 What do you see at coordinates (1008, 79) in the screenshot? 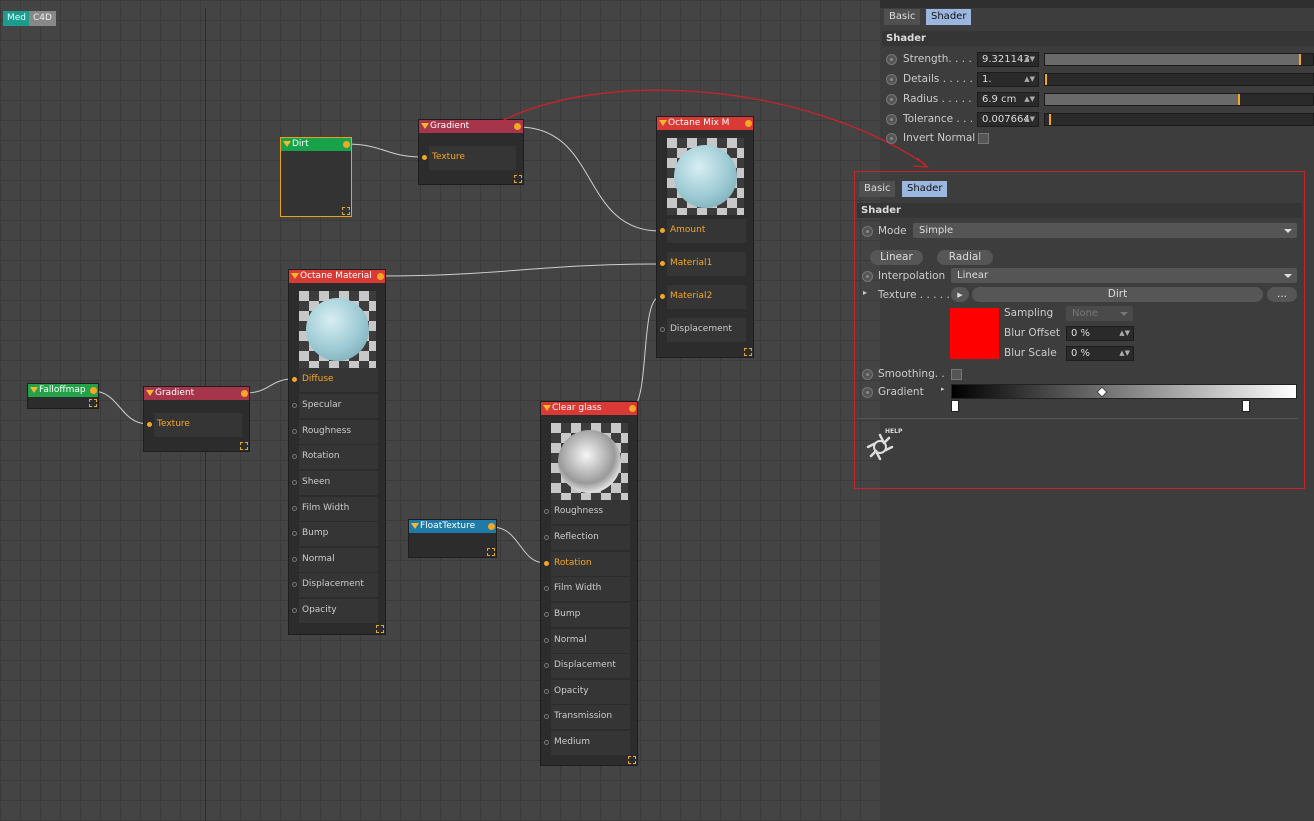
I see `details-field: 1. ▲▼` at bounding box center [1008, 79].